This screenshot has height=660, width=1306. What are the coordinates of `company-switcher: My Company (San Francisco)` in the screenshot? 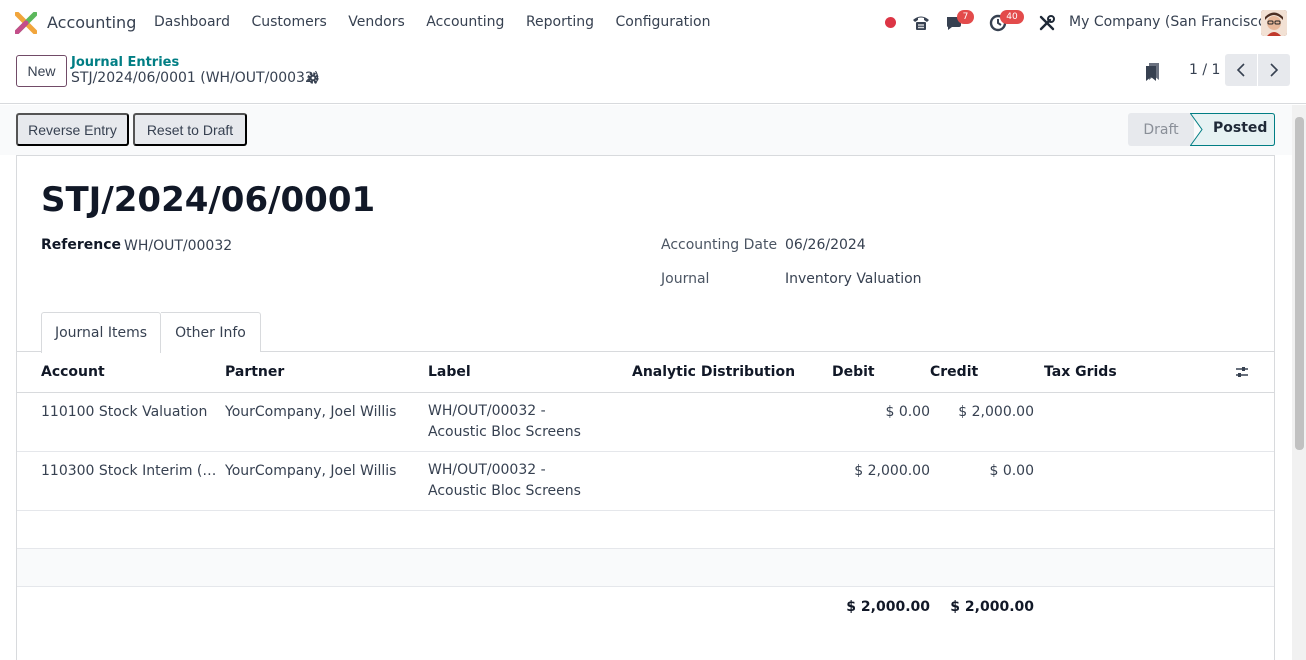 It's located at (1170, 22).